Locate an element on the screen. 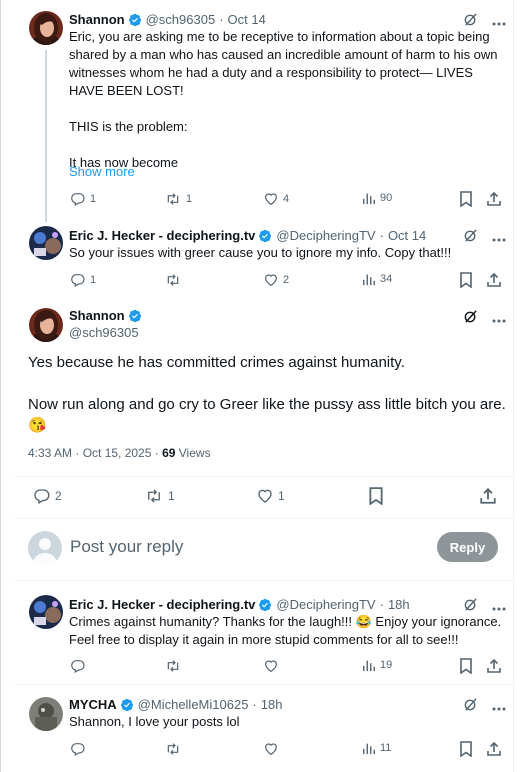  views-button: 19 is located at coordinates (377, 665).